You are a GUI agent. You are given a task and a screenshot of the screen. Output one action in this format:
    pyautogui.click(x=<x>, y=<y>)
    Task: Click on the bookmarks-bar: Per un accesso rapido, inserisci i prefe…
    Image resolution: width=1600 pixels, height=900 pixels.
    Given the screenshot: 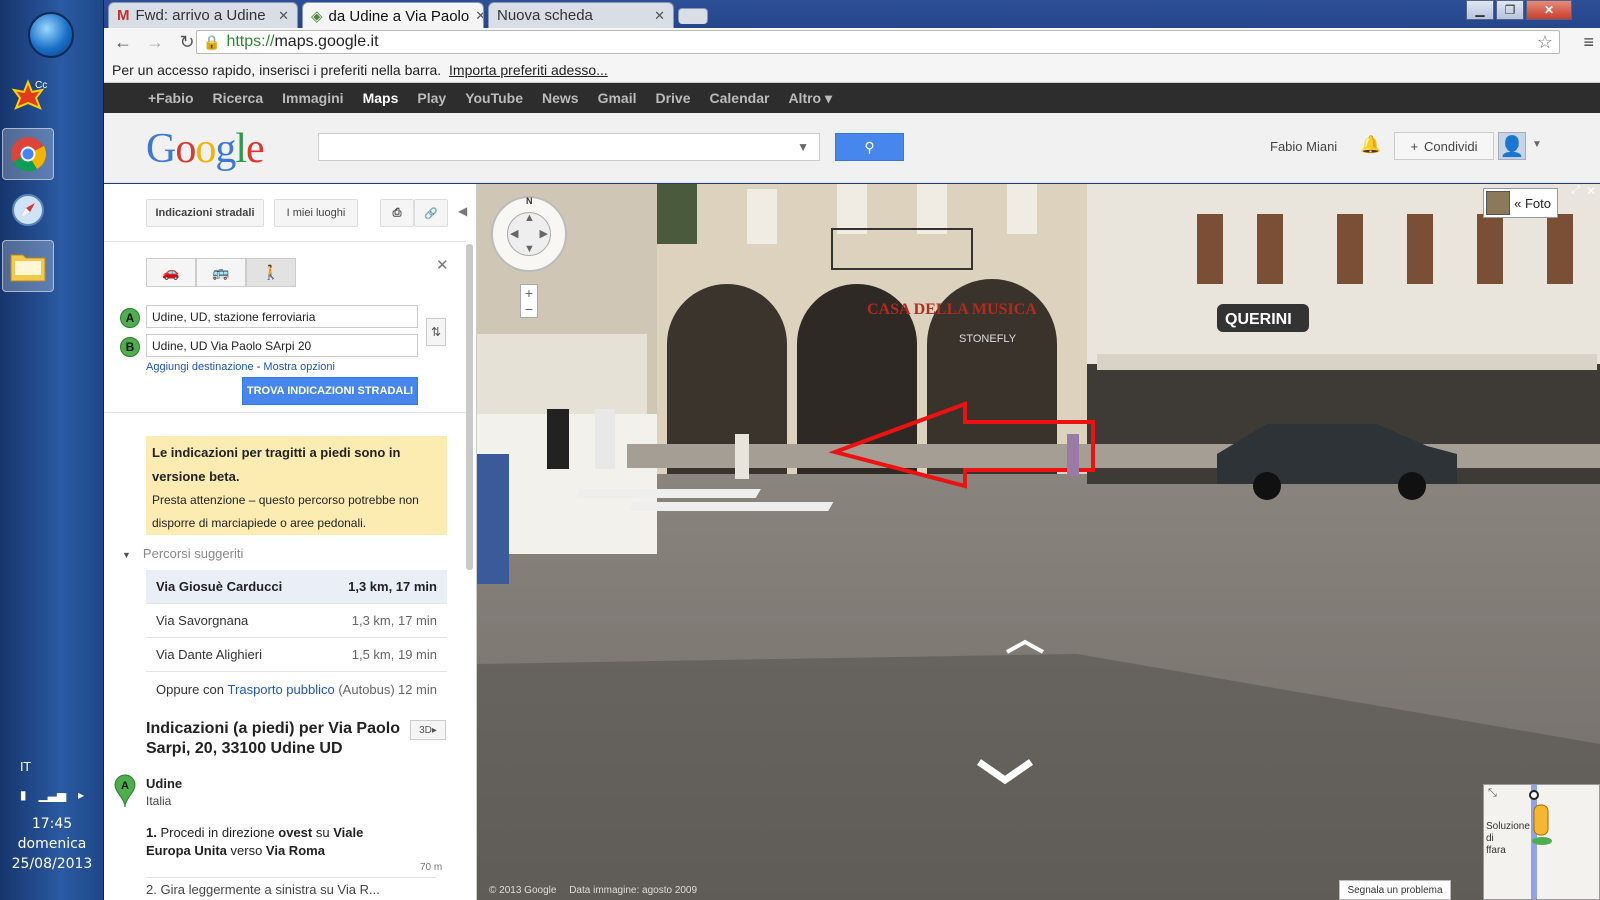 What is the action you would take?
    pyautogui.click(x=852, y=69)
    